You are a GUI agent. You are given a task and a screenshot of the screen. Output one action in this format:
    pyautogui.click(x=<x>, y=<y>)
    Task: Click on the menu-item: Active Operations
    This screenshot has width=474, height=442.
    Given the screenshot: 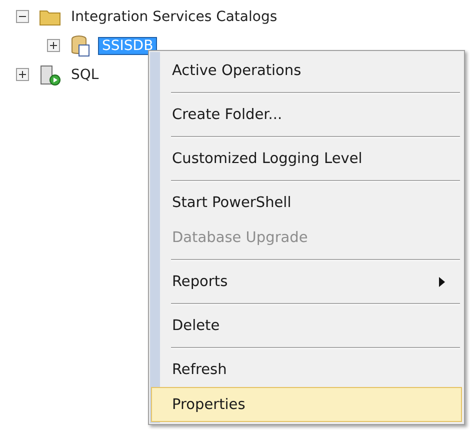 What is the action you would take?
    pyautogui.click(x=306, y=70)
    